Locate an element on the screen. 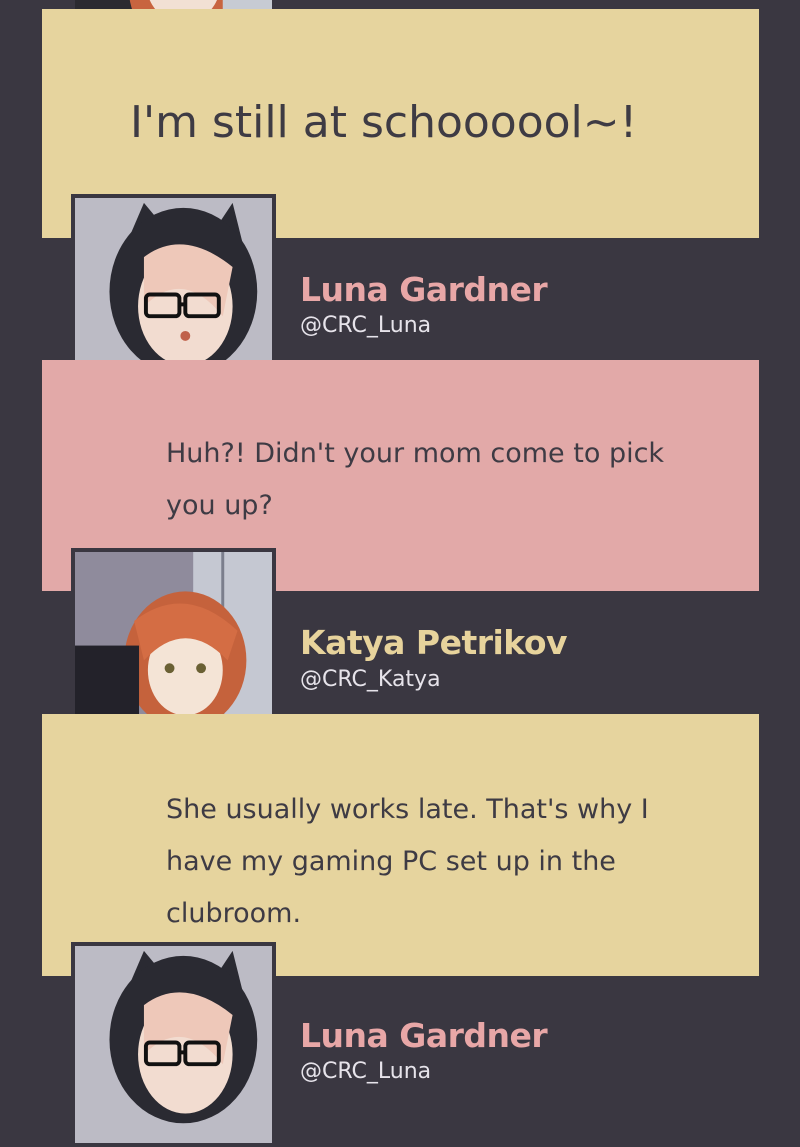 The width and height of the screenshot is (800, 1147). message-text: I'm still at schoooool~! is located at coordinates (384, 122).